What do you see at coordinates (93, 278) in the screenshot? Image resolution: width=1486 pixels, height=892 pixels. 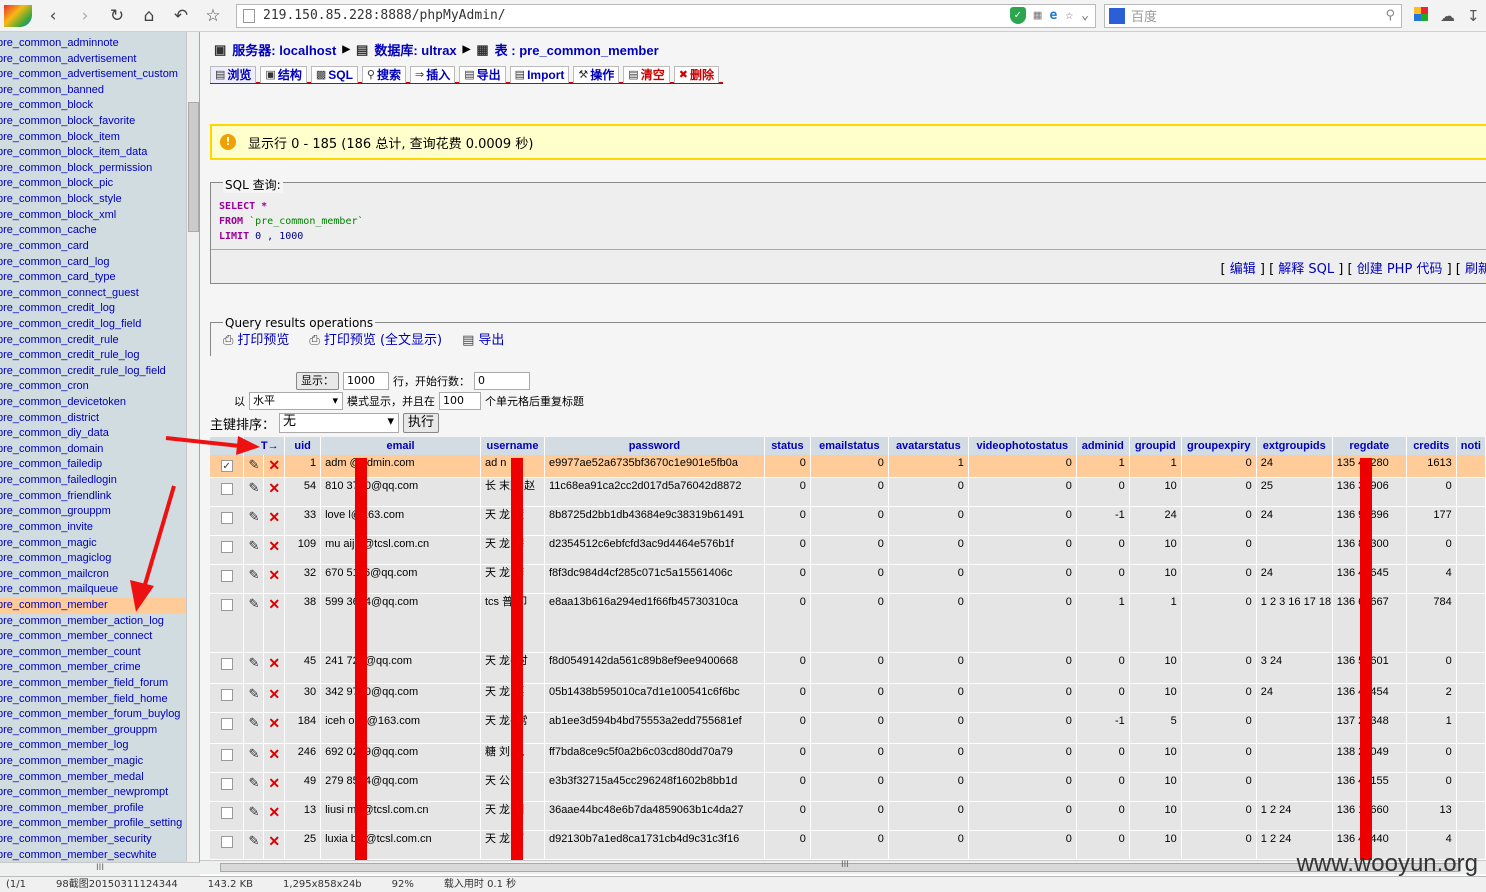 I see `sidebar-item-pre_common_card_type: pre_common_card_type` at bounding box center [93, 278].